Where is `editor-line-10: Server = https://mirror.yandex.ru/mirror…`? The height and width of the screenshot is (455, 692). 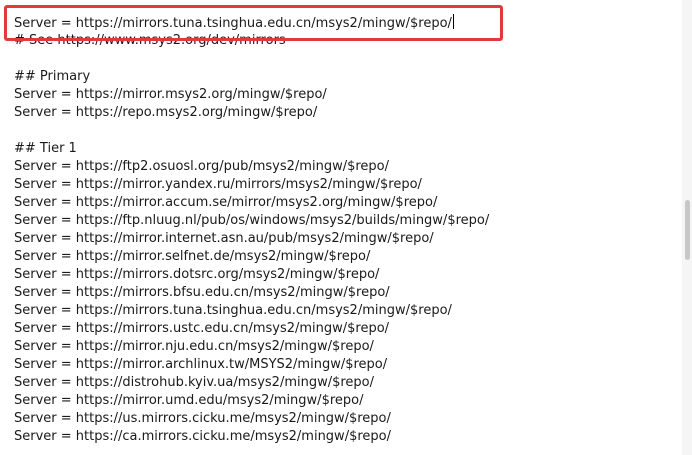
editor-line-10: Server = https://mirror.yandex.ru/mirror… is located at coordinates (218, 185).